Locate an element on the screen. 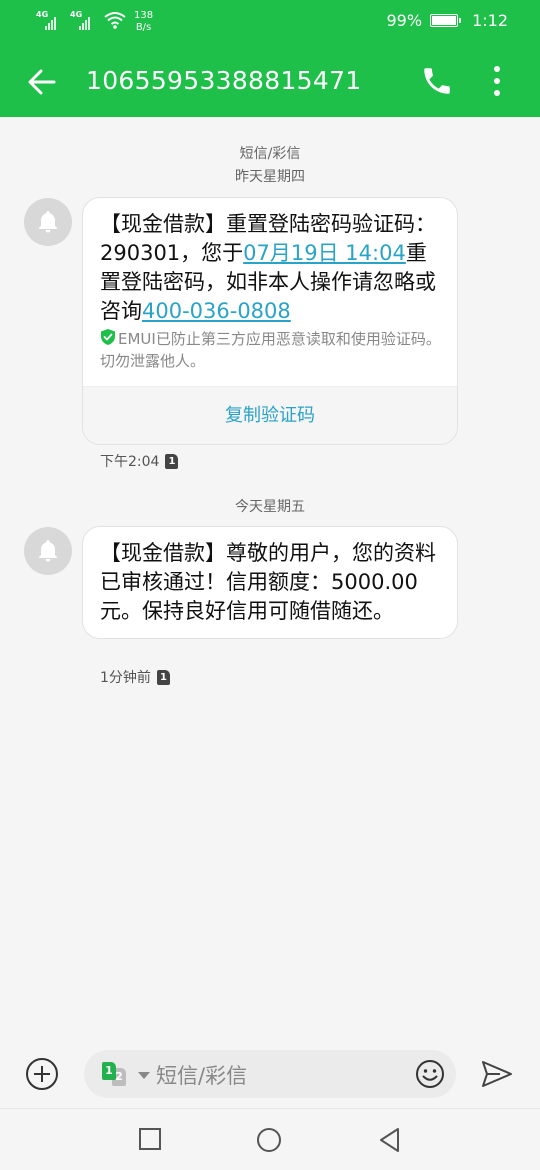  system-nav-bar is located at coordinates (270, 1139).